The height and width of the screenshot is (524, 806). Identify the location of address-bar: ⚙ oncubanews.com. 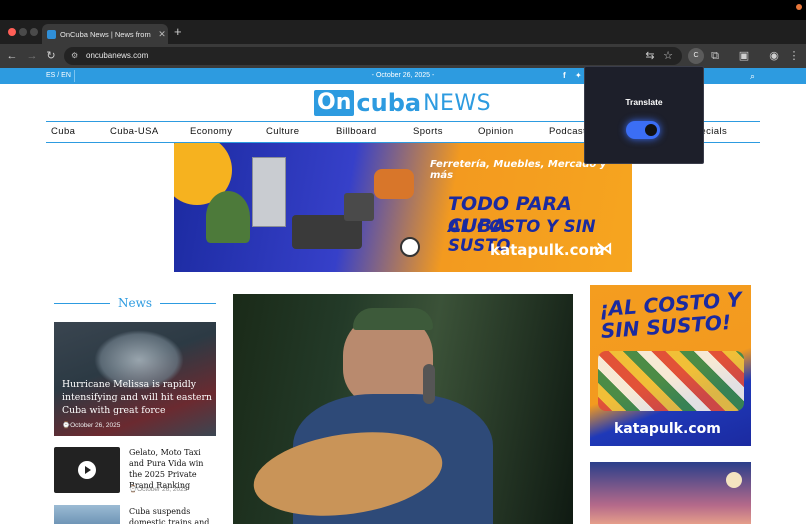
(373, 56).